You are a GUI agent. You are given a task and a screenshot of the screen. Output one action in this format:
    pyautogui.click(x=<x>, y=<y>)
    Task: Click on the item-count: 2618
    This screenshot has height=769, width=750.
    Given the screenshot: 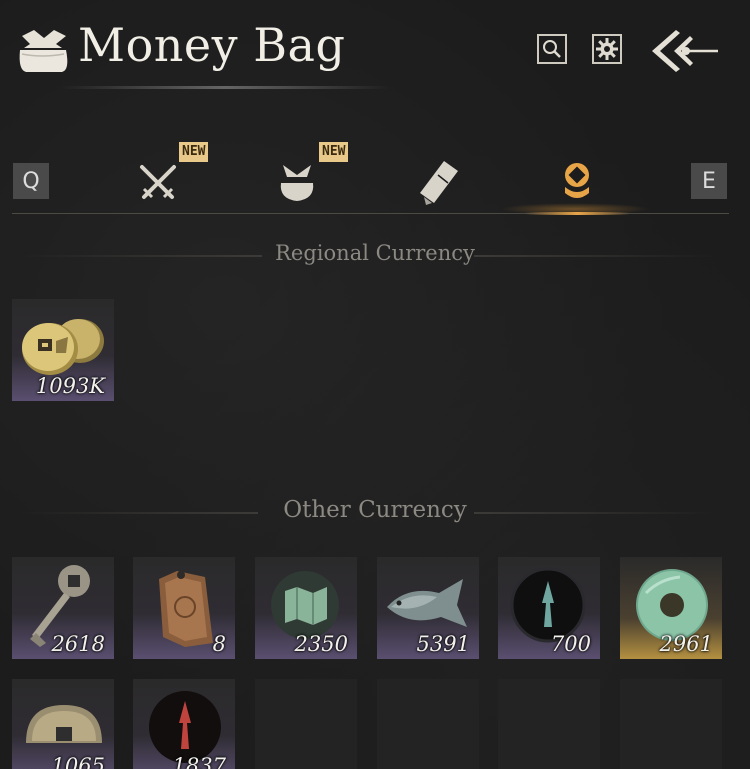 What is the action you would take?
    pyautogui.click(x=78, y=644)
    